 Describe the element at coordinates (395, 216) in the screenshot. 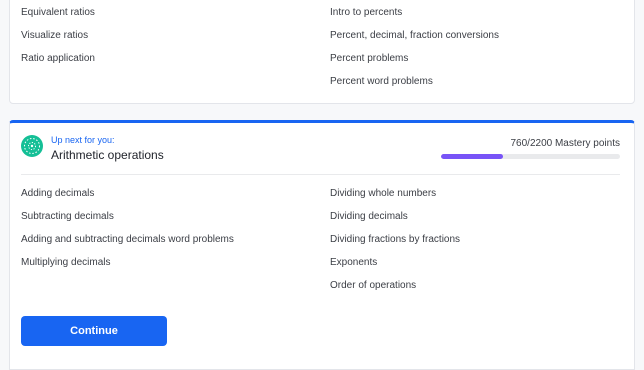

I see `skill-link: Dividing decimals` at that location.